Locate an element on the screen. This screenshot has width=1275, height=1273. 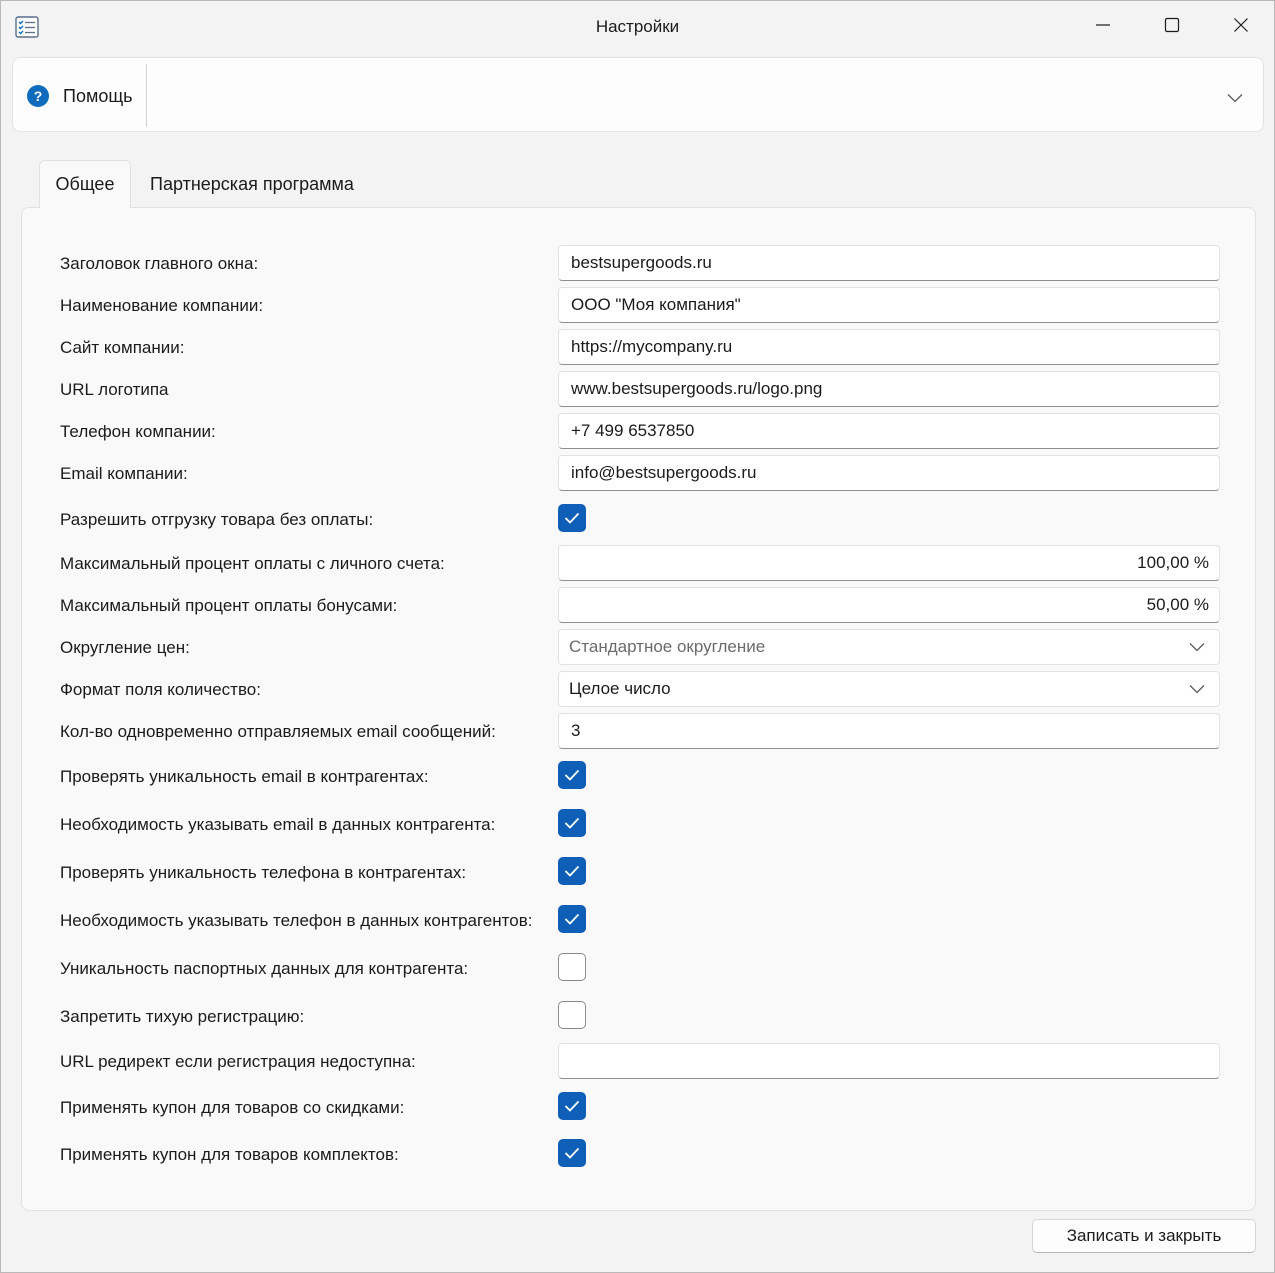
maximize-icon is located at coordinates (1172, 27).